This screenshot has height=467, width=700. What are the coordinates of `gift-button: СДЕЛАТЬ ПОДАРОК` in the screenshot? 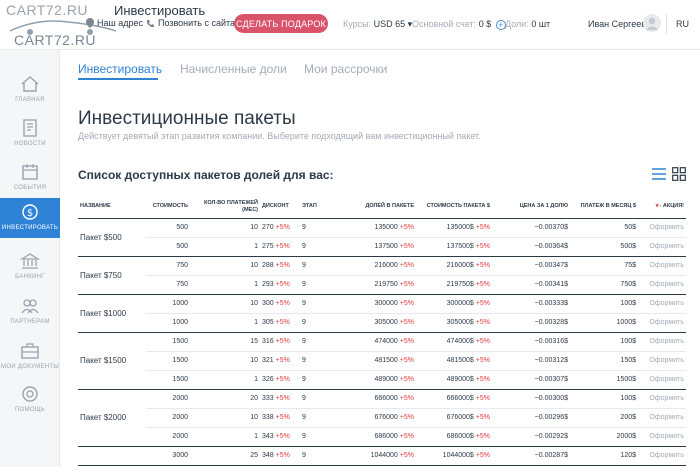 It's located at (281, 23).